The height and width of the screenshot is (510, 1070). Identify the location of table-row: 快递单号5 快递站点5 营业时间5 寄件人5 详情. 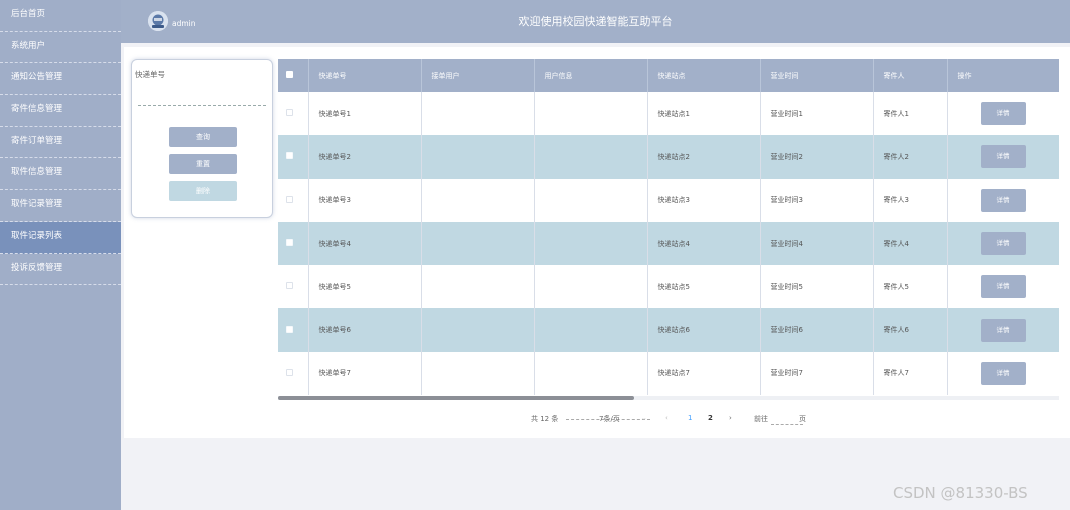
(668, 287).